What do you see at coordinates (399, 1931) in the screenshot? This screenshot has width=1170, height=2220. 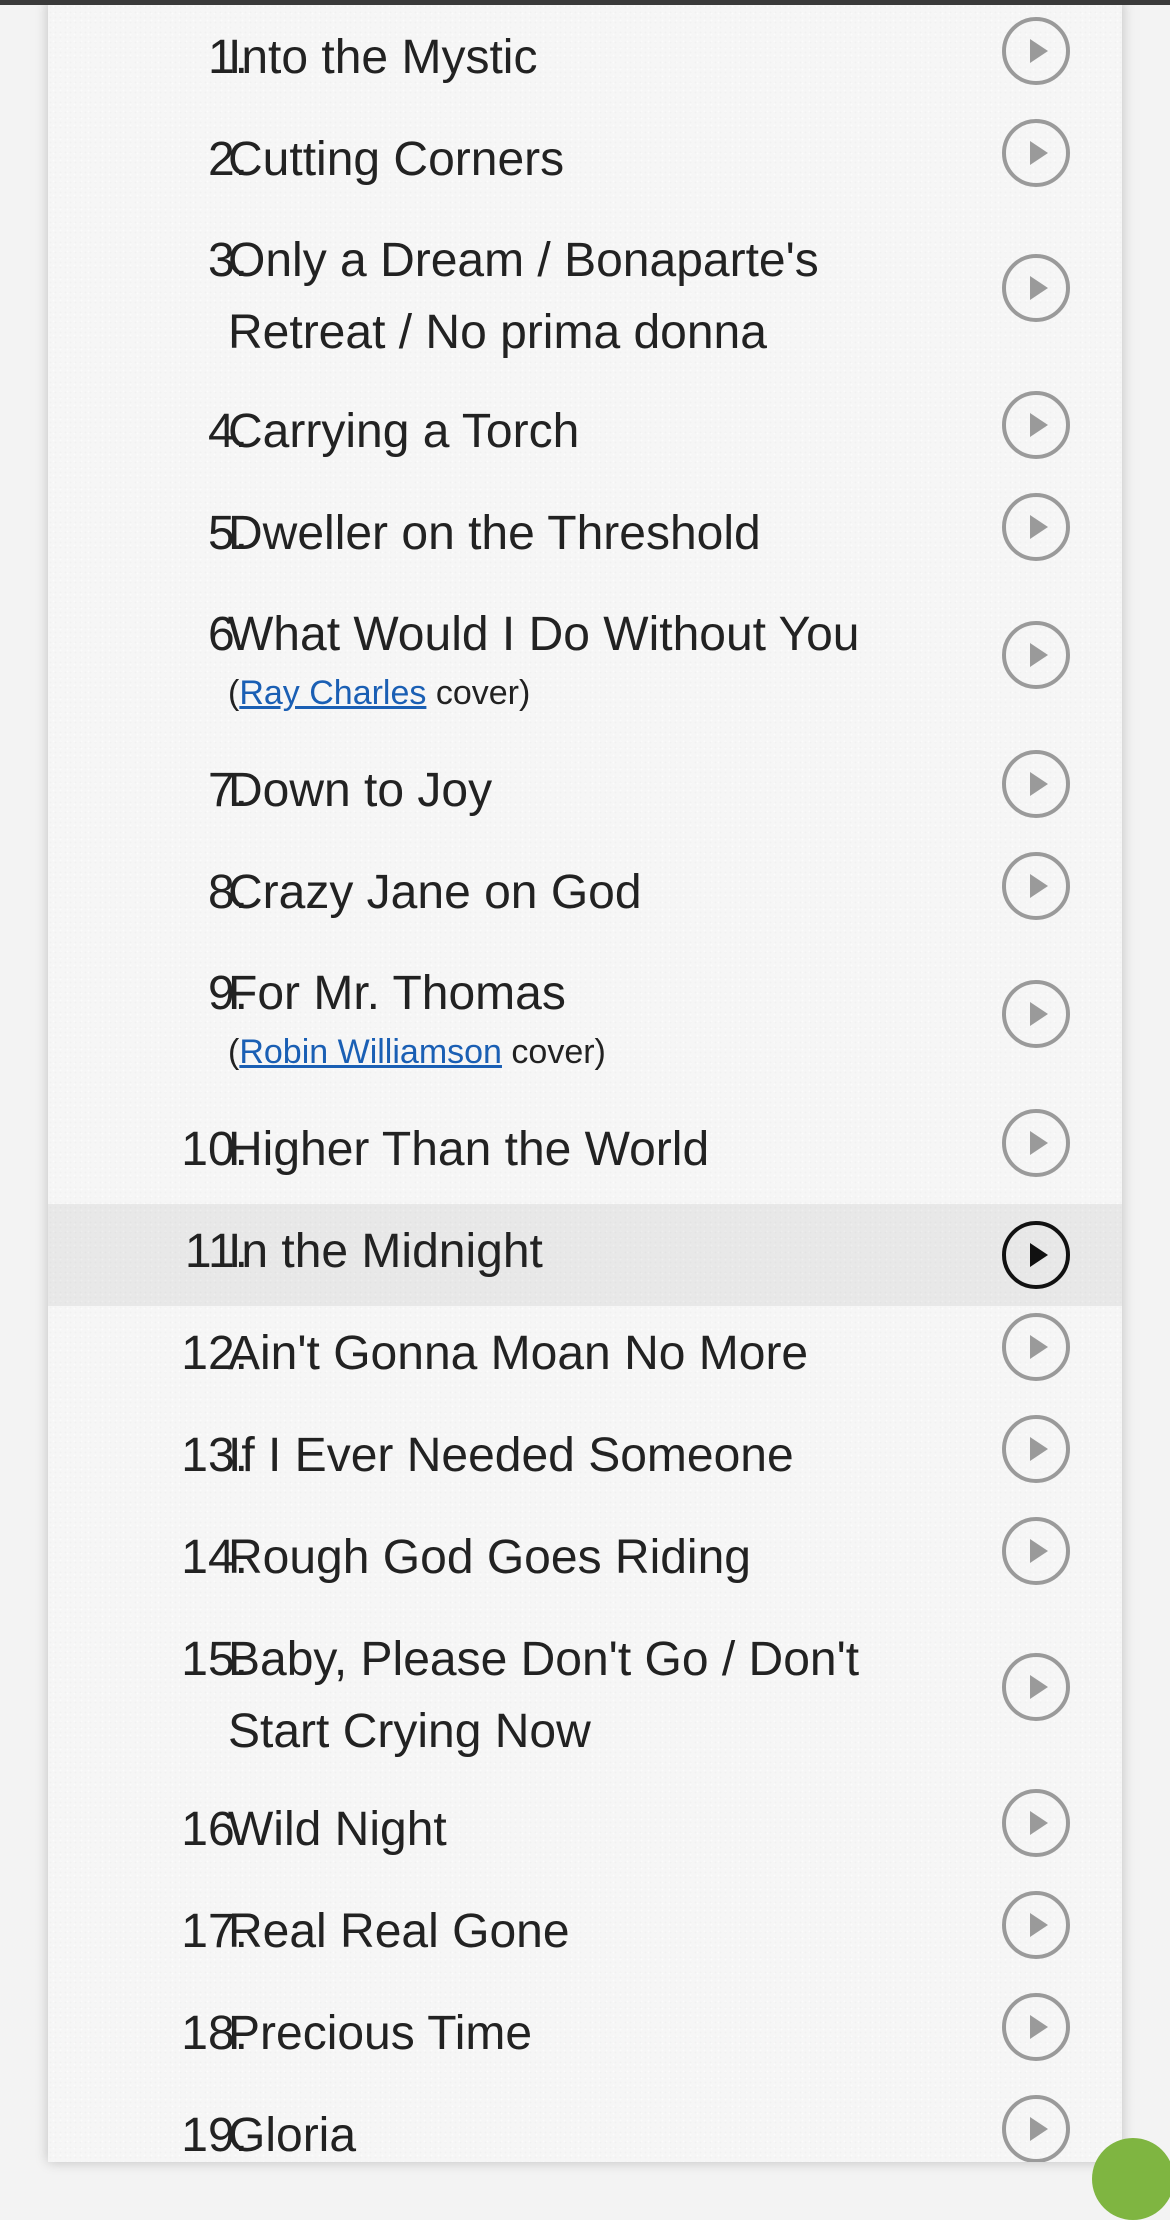 I see `track-title-line: Real Real Gone` at bounding box center [399, 1931].